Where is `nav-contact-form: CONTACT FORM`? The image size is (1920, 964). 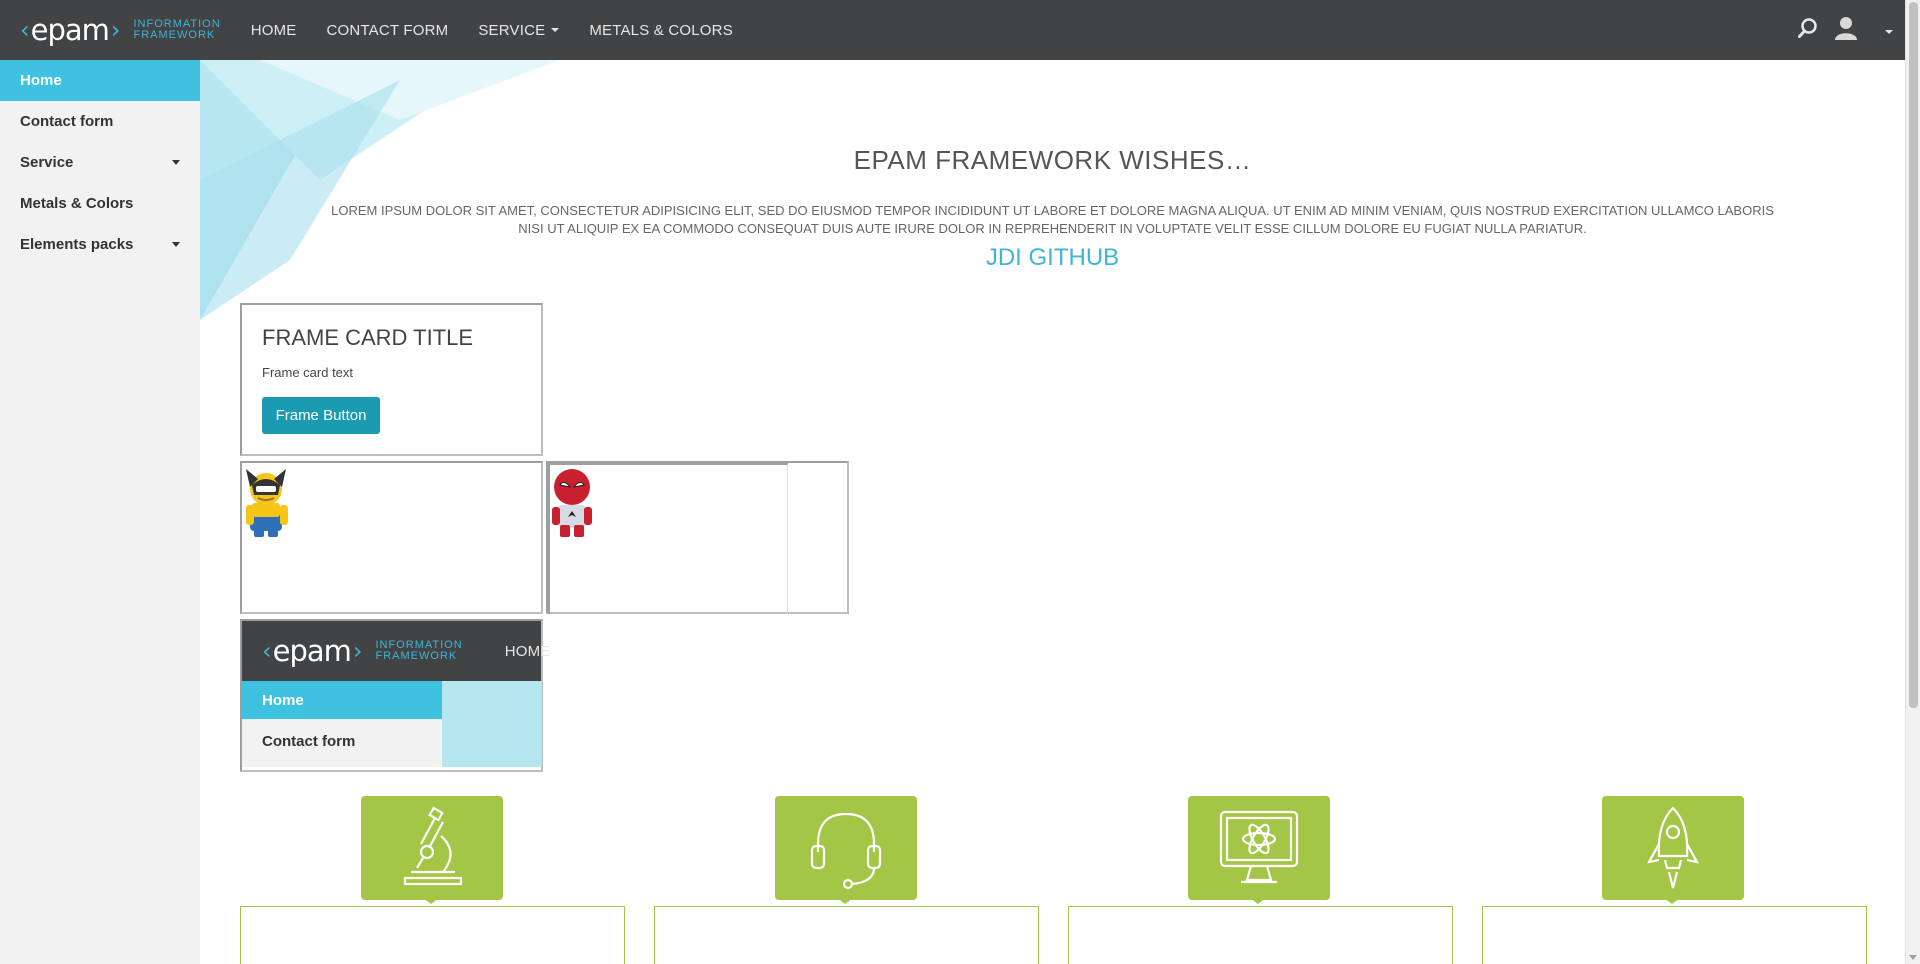 nav-contact-form: CONTACT FORM is located at coordinates (388, 30).